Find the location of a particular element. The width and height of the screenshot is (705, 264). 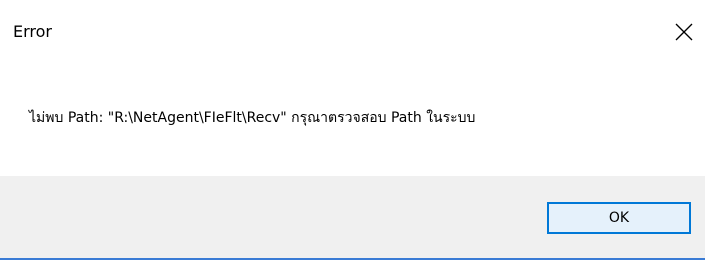

ok-button: OK is located at coordinates (619, 218).